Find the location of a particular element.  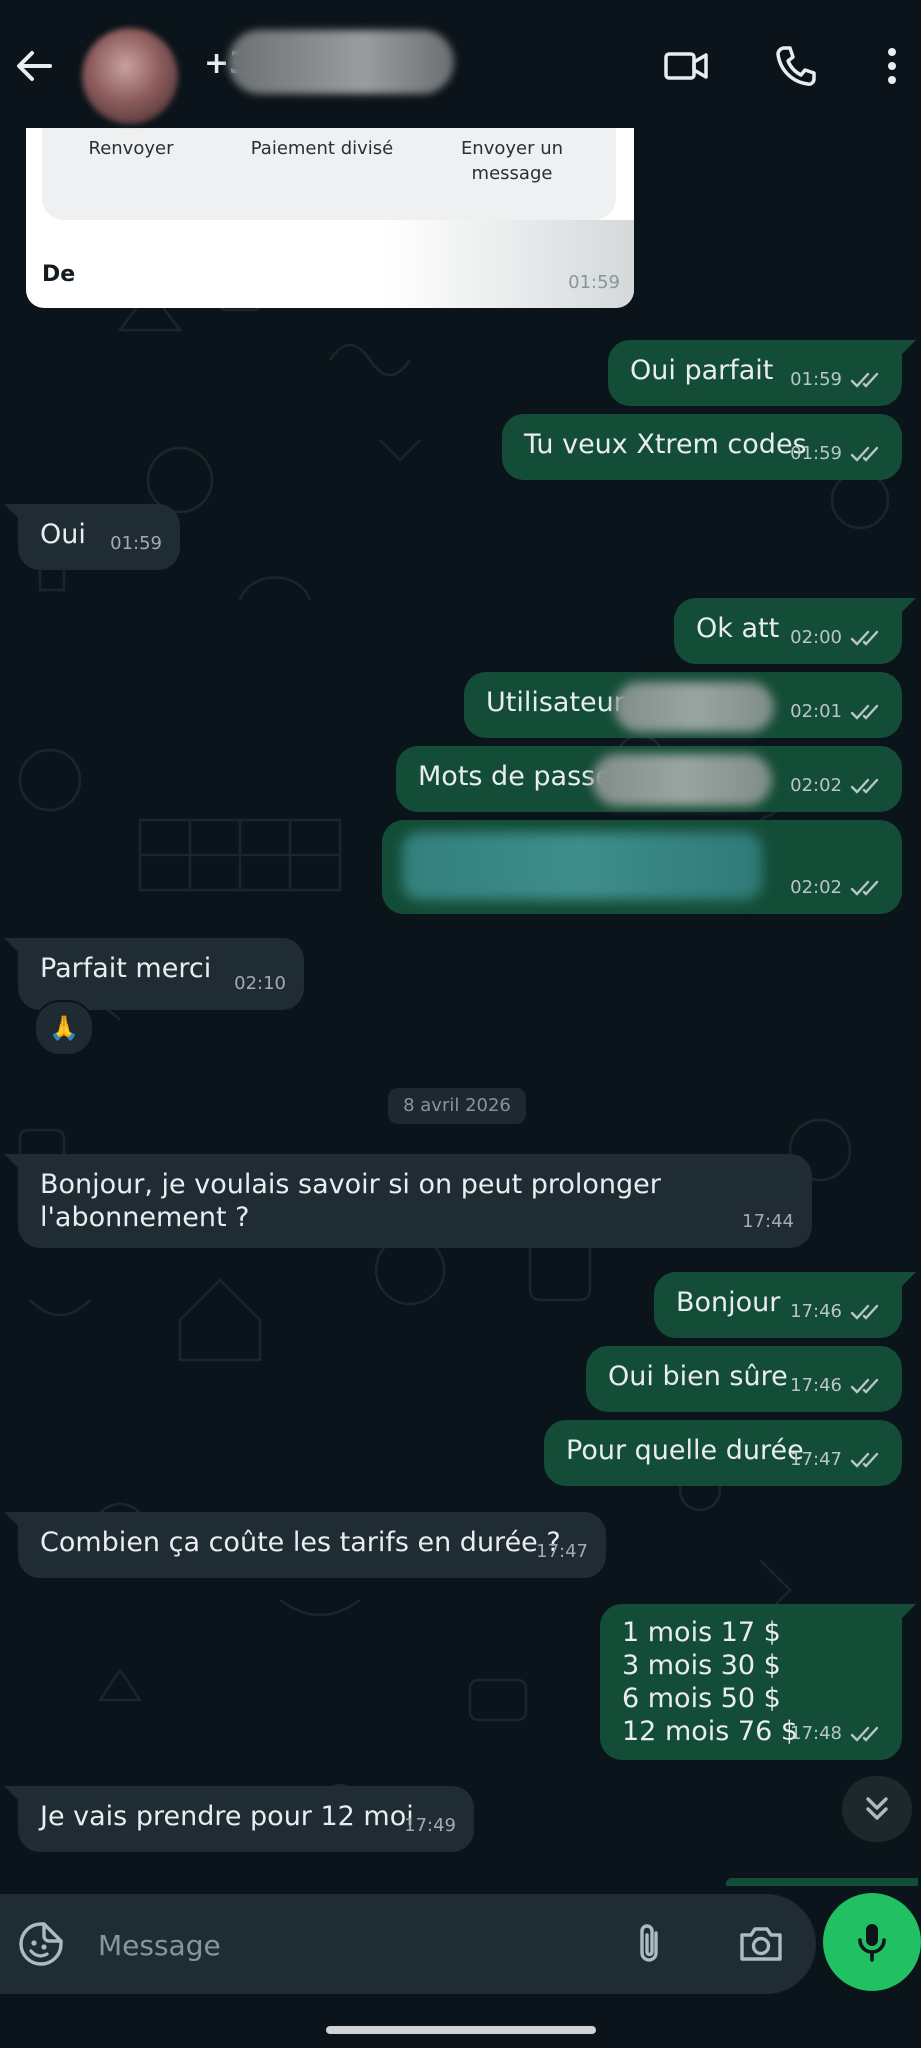

message-time: 02:01 is located at coordinates (816, 711).